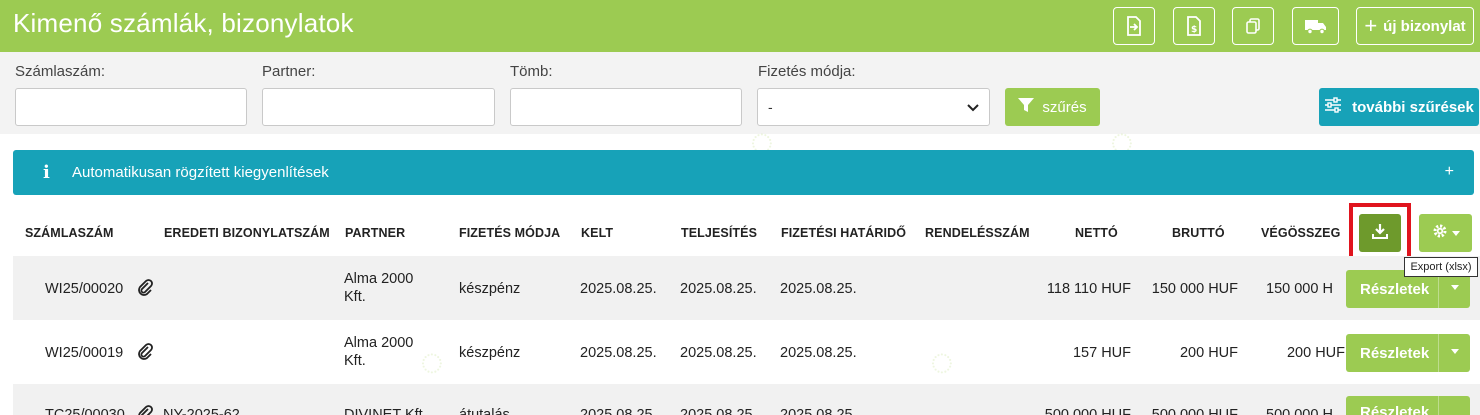 Image resolution: width=1480 pixels, height=415 pixels. Describe the element at coordinates (1424, 26) in the screenshot. I see `new-document-label: új bizonylat` at that location.